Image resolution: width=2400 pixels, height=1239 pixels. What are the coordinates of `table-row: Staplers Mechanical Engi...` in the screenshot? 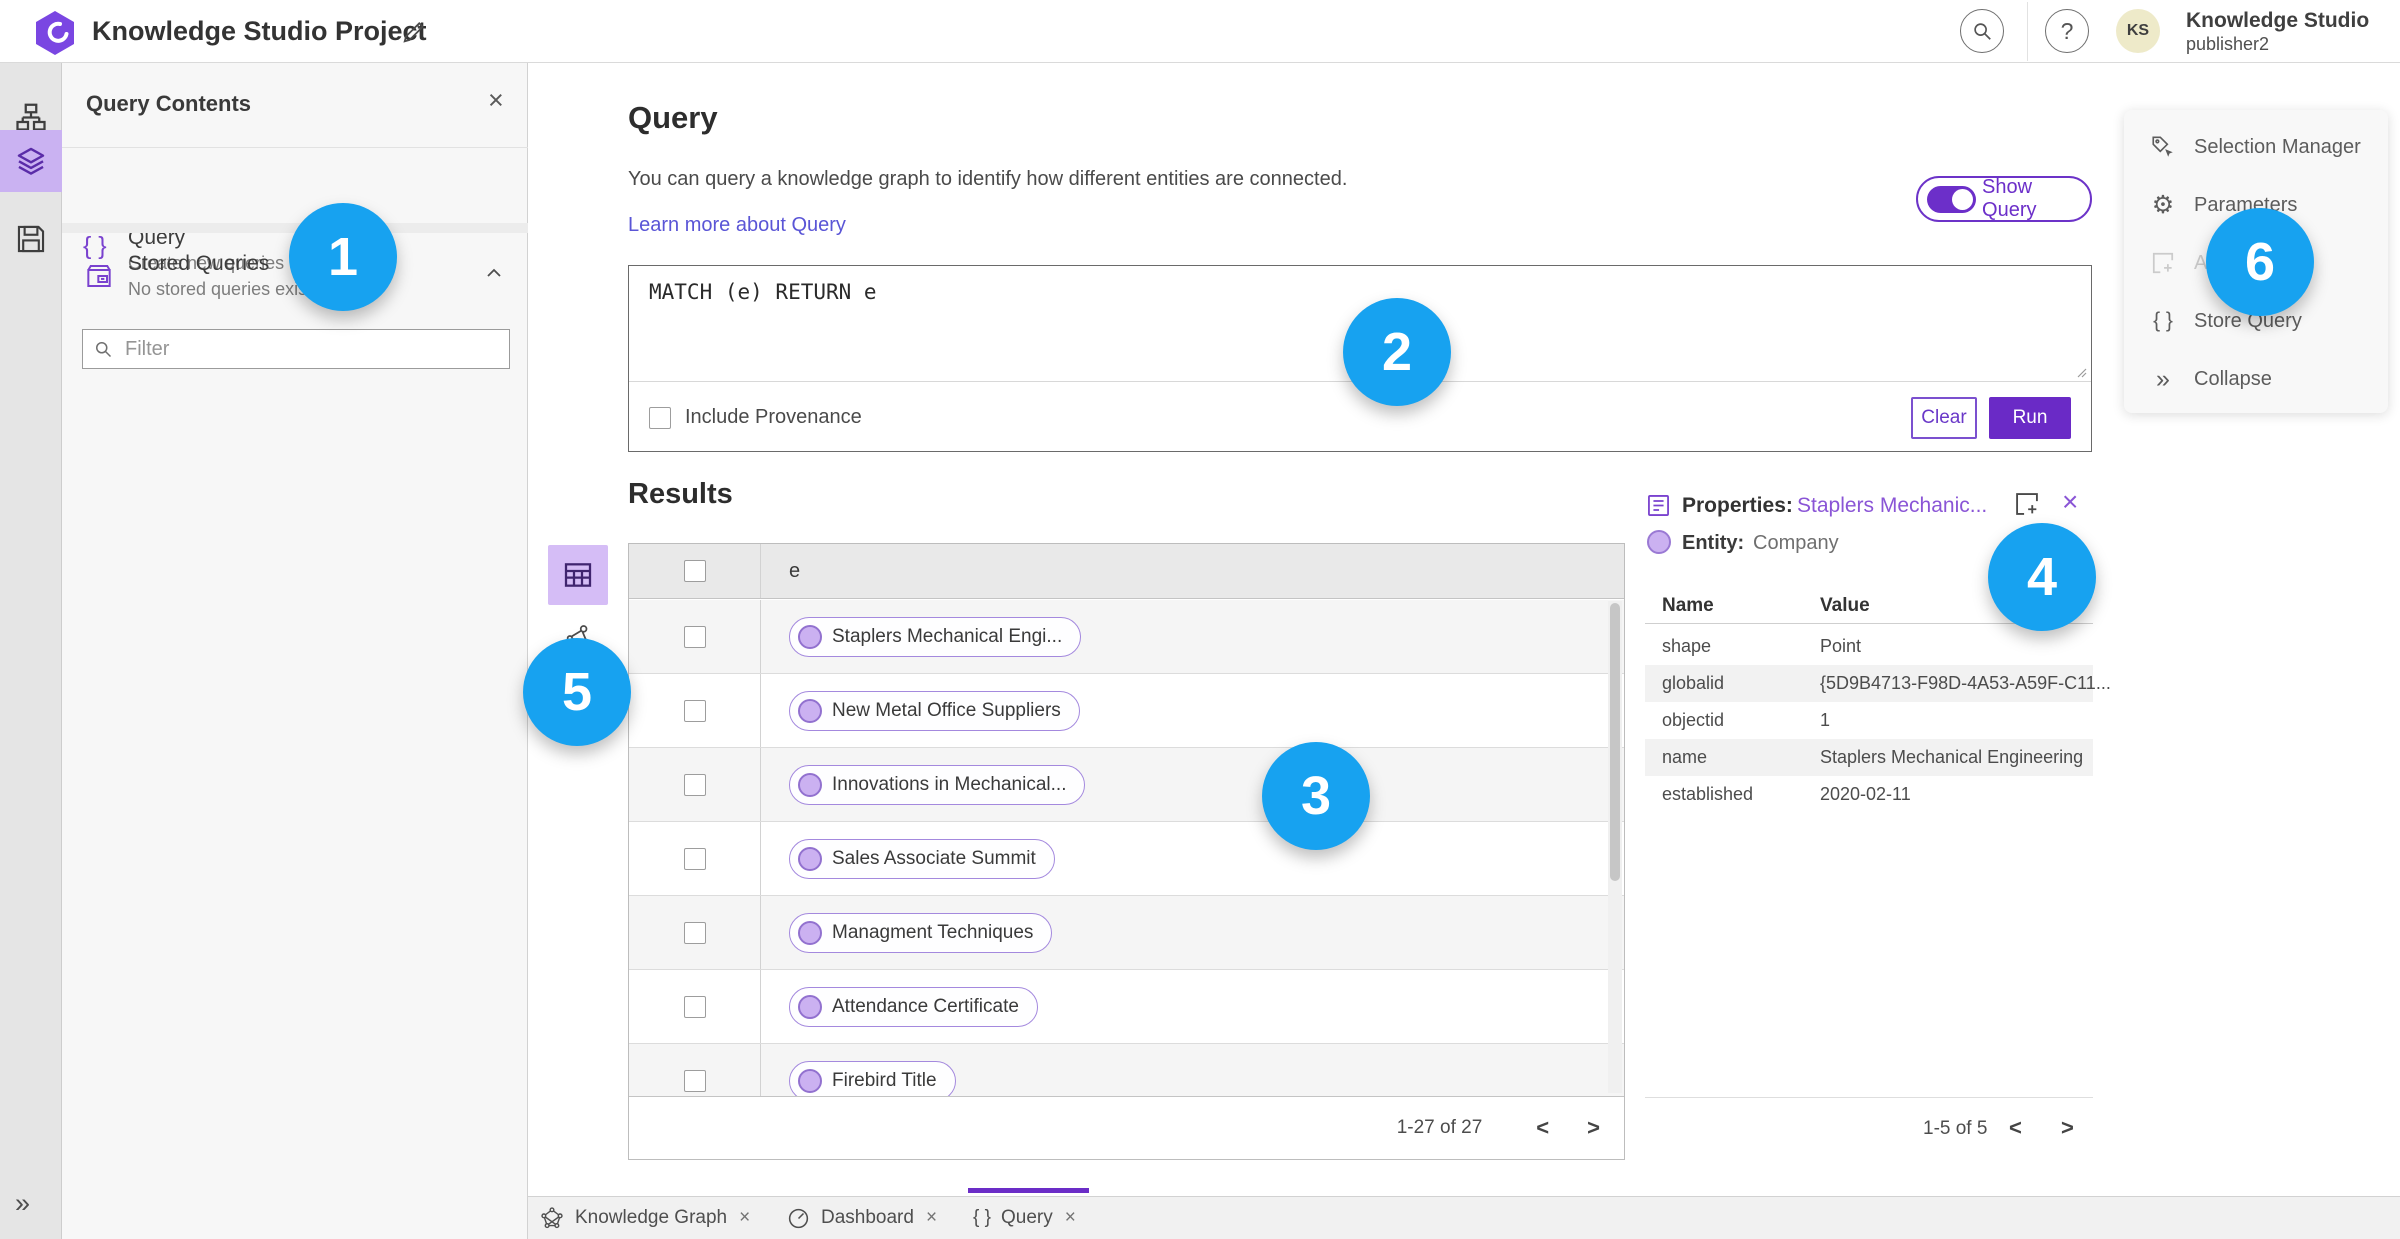 It's located at (1126, 637).